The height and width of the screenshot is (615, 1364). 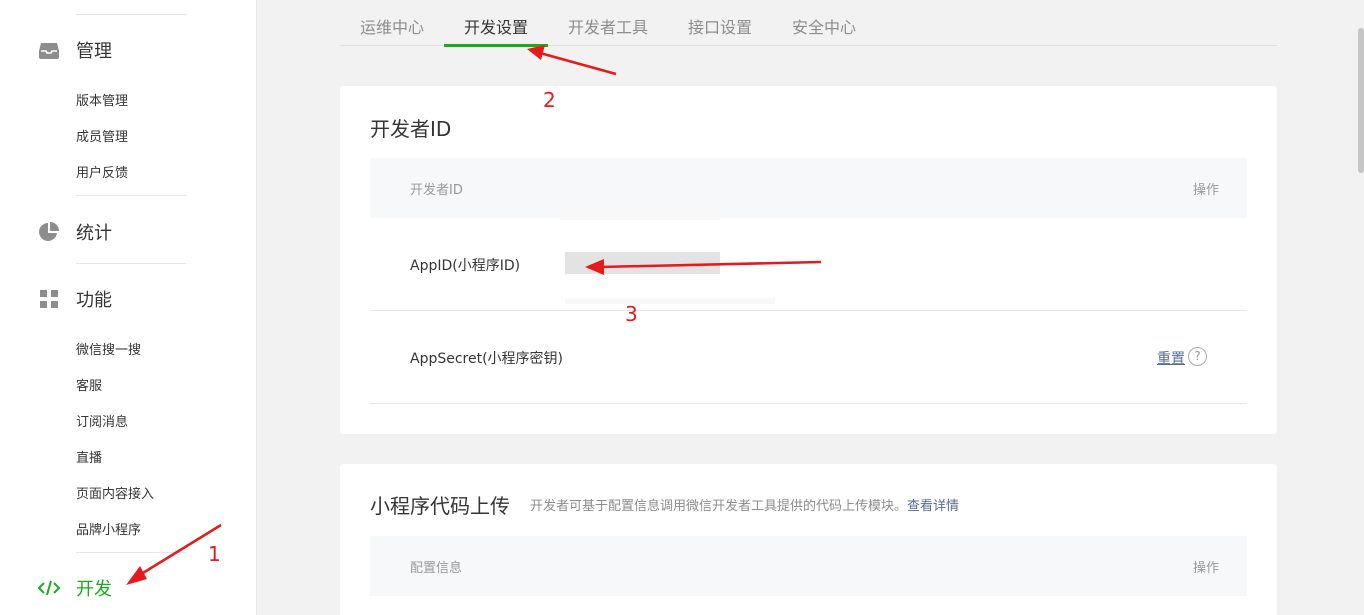 What do you see at coordinates (1197, 356) in the screenshot?
I see `help-icon: ?` at bounding box center [1197, 356].